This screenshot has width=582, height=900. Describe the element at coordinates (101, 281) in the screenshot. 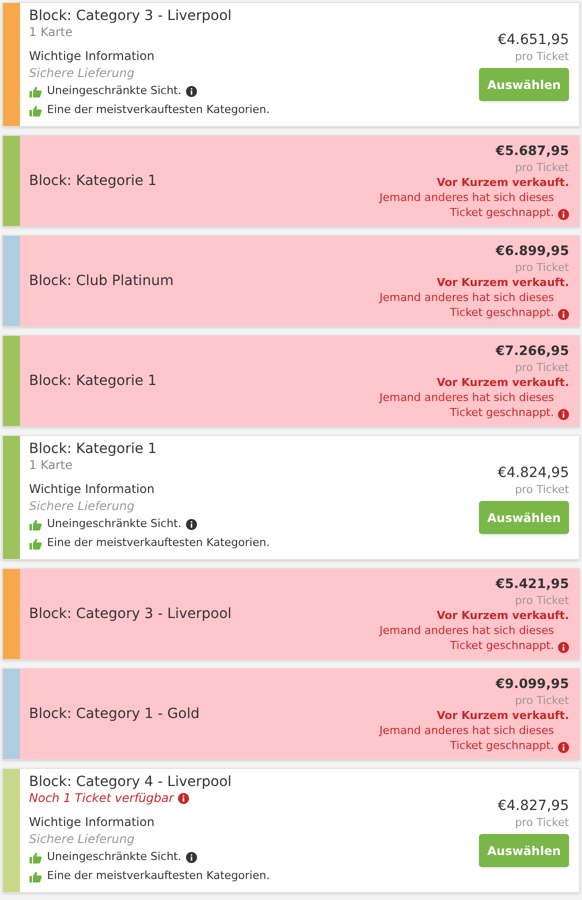

I see `block-title: Block: Club Platinum` at that location.